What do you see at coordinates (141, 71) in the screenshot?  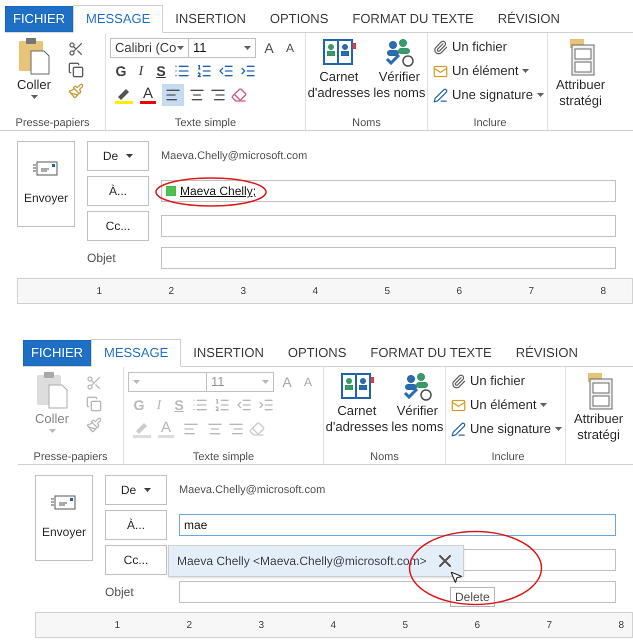 I see `italic-button: I` at bounding box center [141, 71].